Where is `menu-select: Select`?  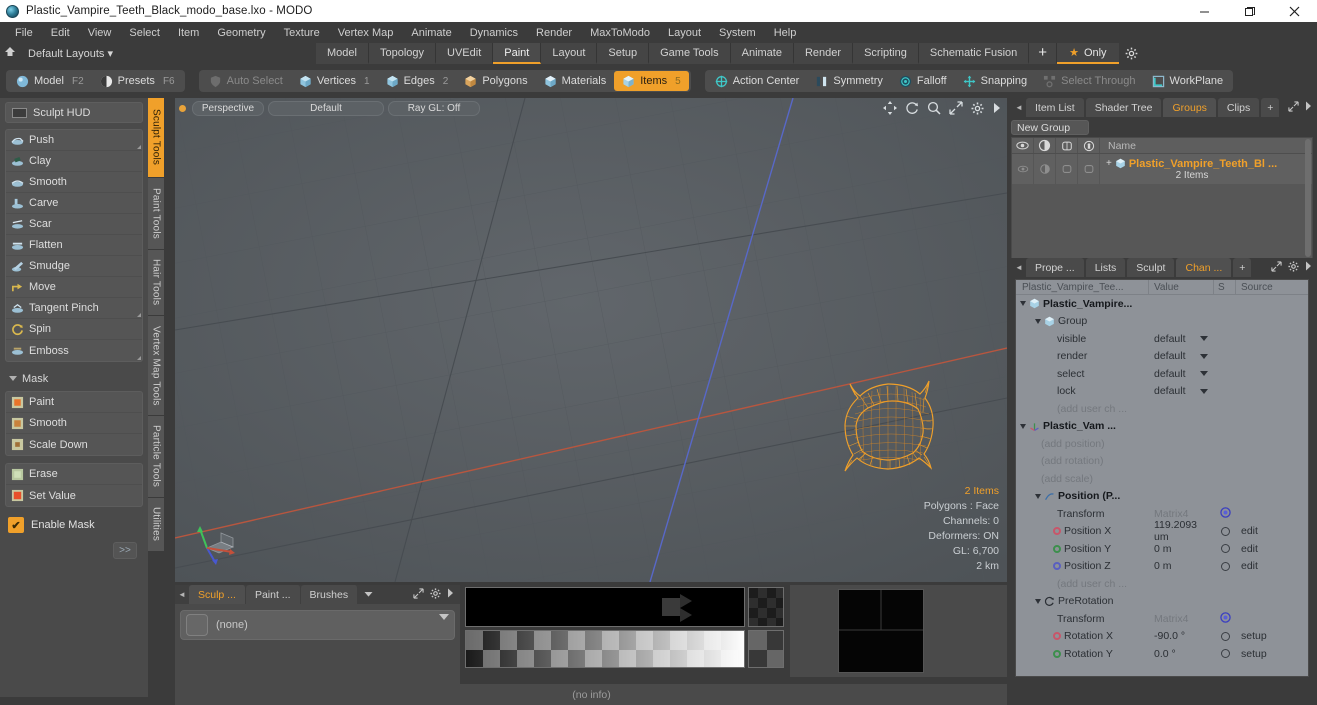
menu-select: Select is located at coordinates (144, 33).